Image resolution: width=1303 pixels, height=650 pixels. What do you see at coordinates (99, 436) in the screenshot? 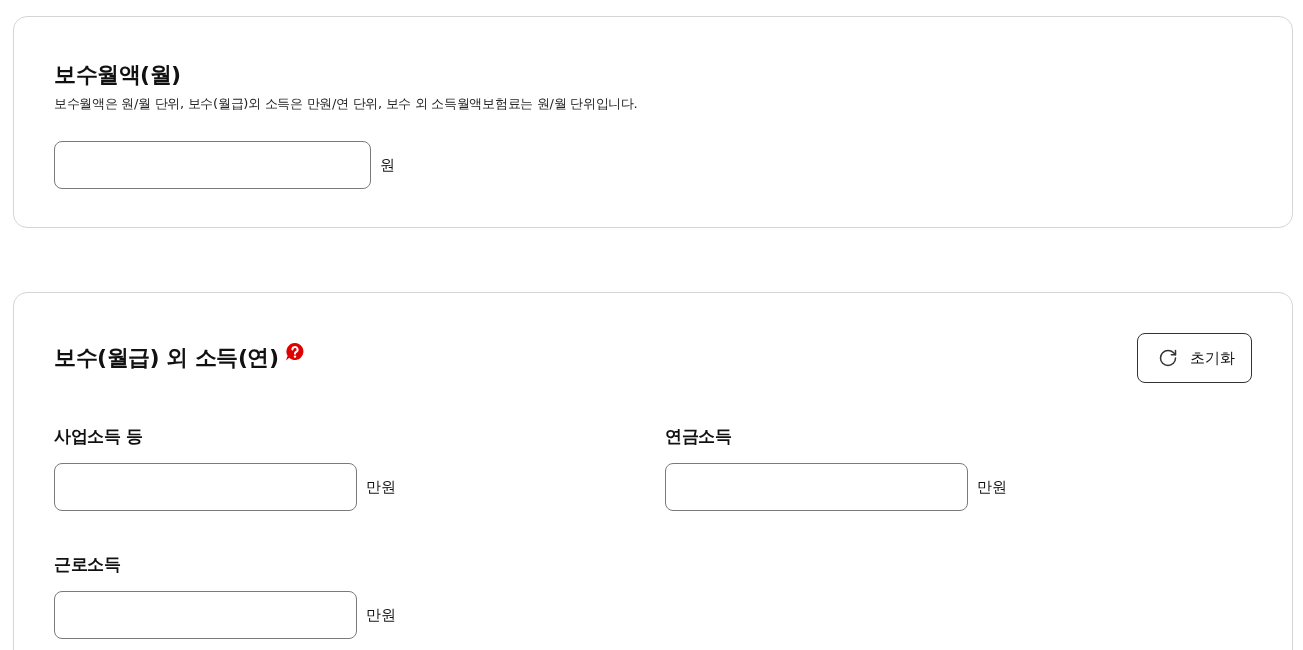
I see `field-label: 사업소득 등` at bounding box center [99, 436].